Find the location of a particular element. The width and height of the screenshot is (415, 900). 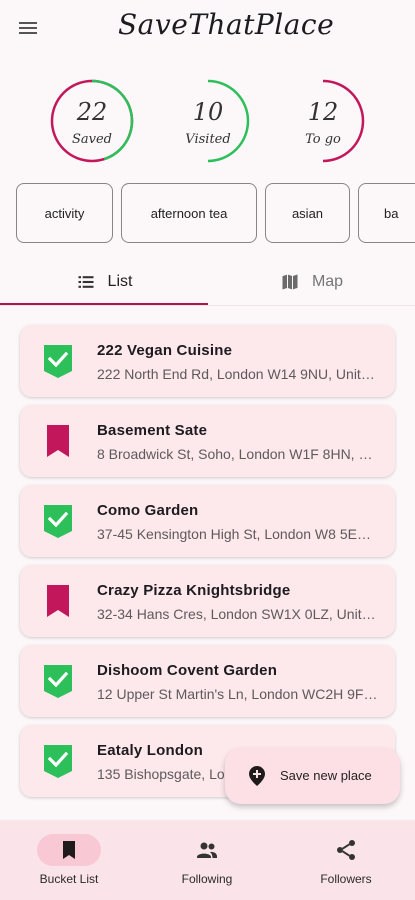

stat-to-go: 12 To go is located at coordinates (323, 121).